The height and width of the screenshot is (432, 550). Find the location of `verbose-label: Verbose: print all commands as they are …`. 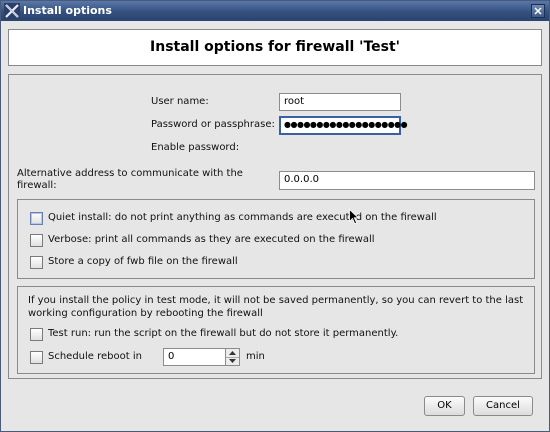

verbose-label: Verbose: print all commands as they are … is located at coordinates (211, 239).